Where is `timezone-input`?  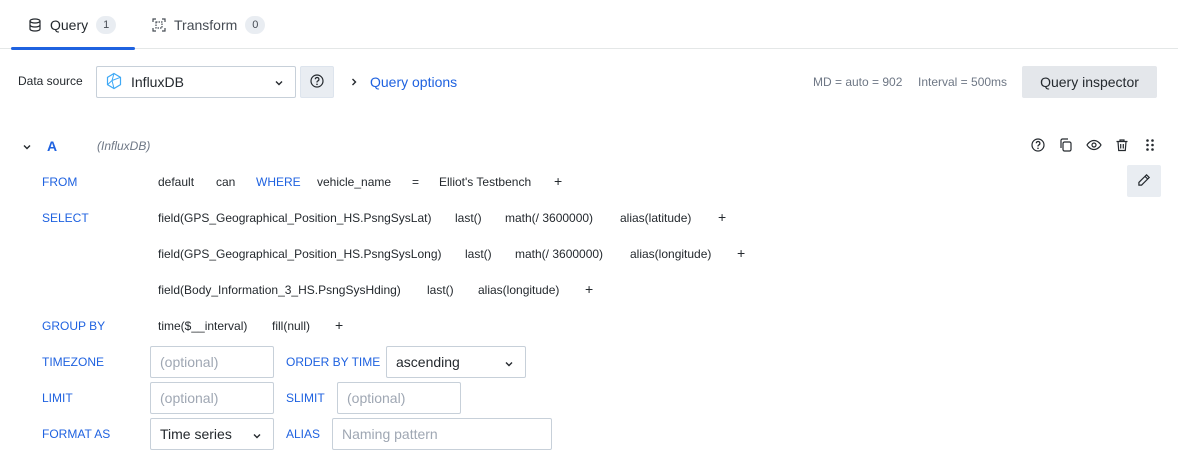 timezone-input is located at coordinates (212, 362).